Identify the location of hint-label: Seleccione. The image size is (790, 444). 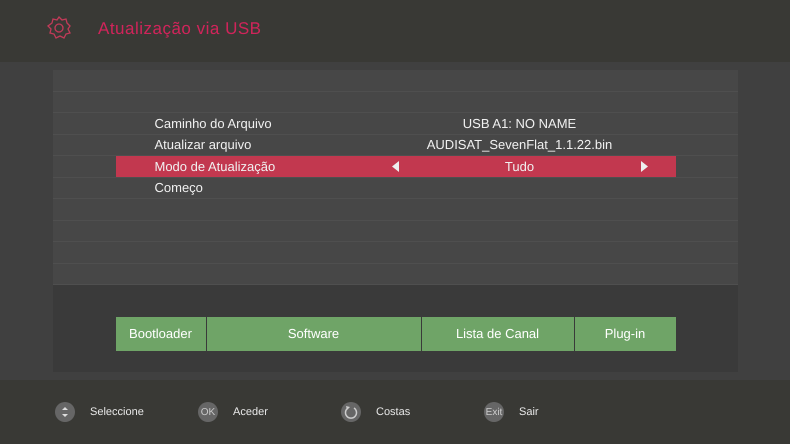
(117, 412).